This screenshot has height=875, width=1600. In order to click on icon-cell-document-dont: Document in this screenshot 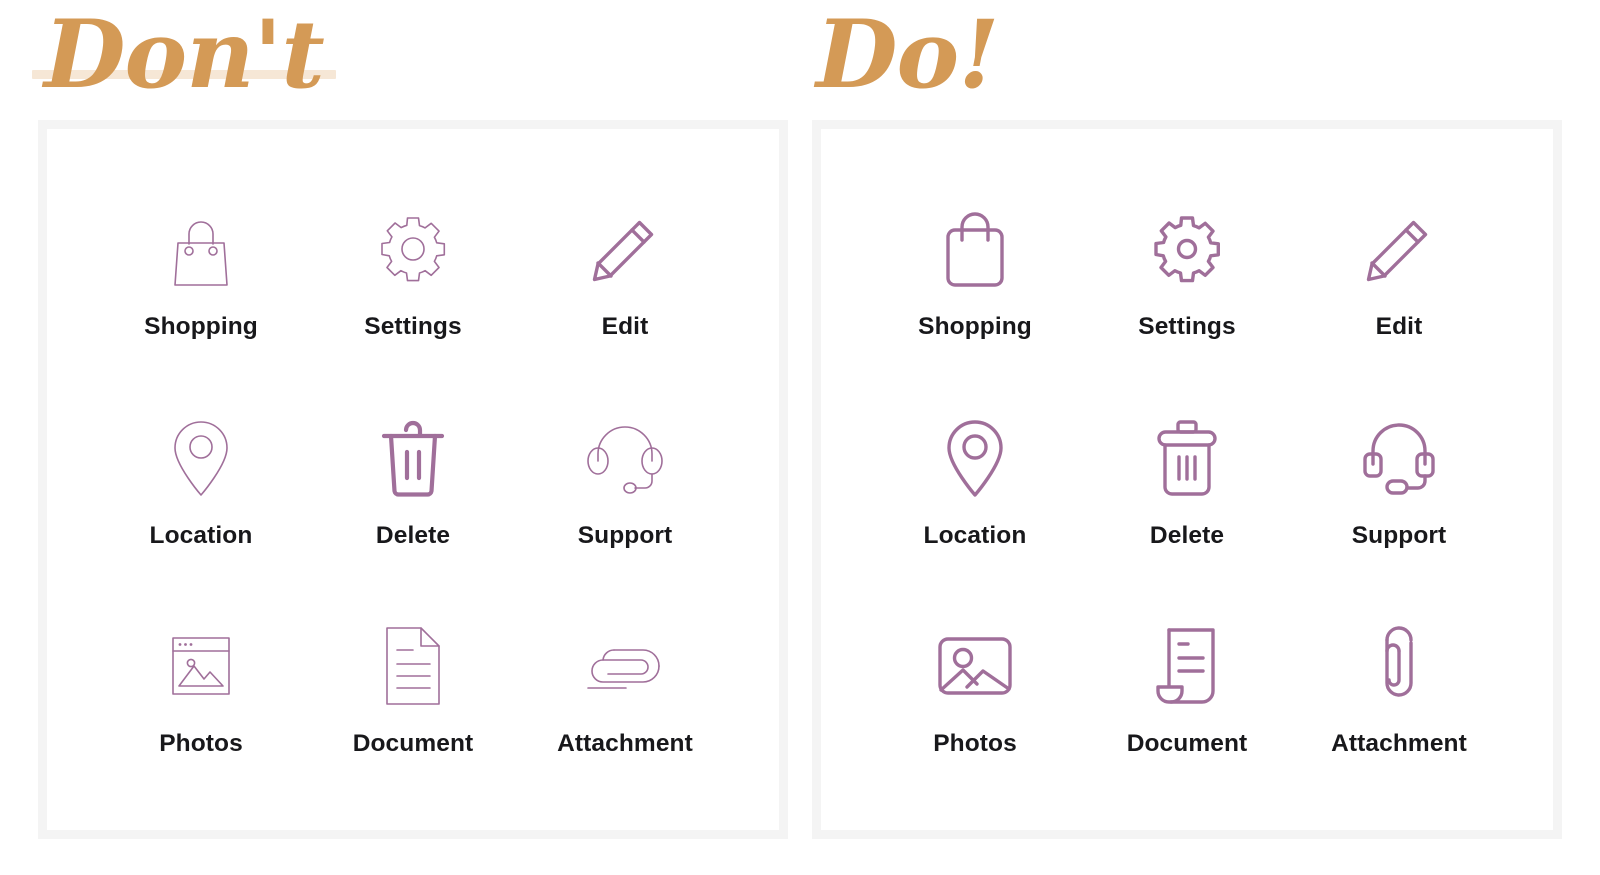, I will do `click(413, 687)`.